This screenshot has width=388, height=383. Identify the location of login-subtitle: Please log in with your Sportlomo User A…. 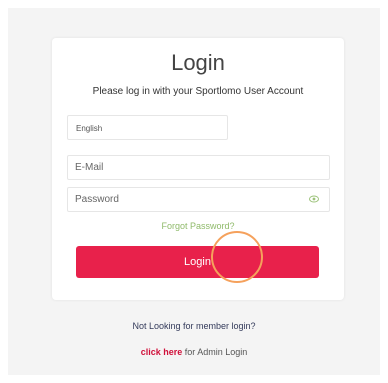
(198, 91).